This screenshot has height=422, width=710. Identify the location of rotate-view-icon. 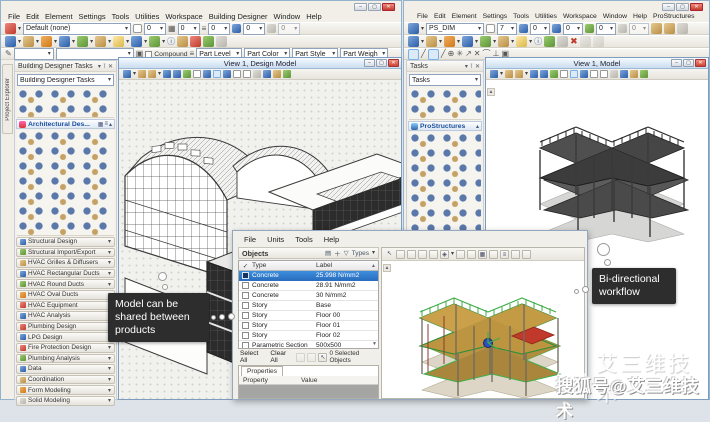
(177, 74).